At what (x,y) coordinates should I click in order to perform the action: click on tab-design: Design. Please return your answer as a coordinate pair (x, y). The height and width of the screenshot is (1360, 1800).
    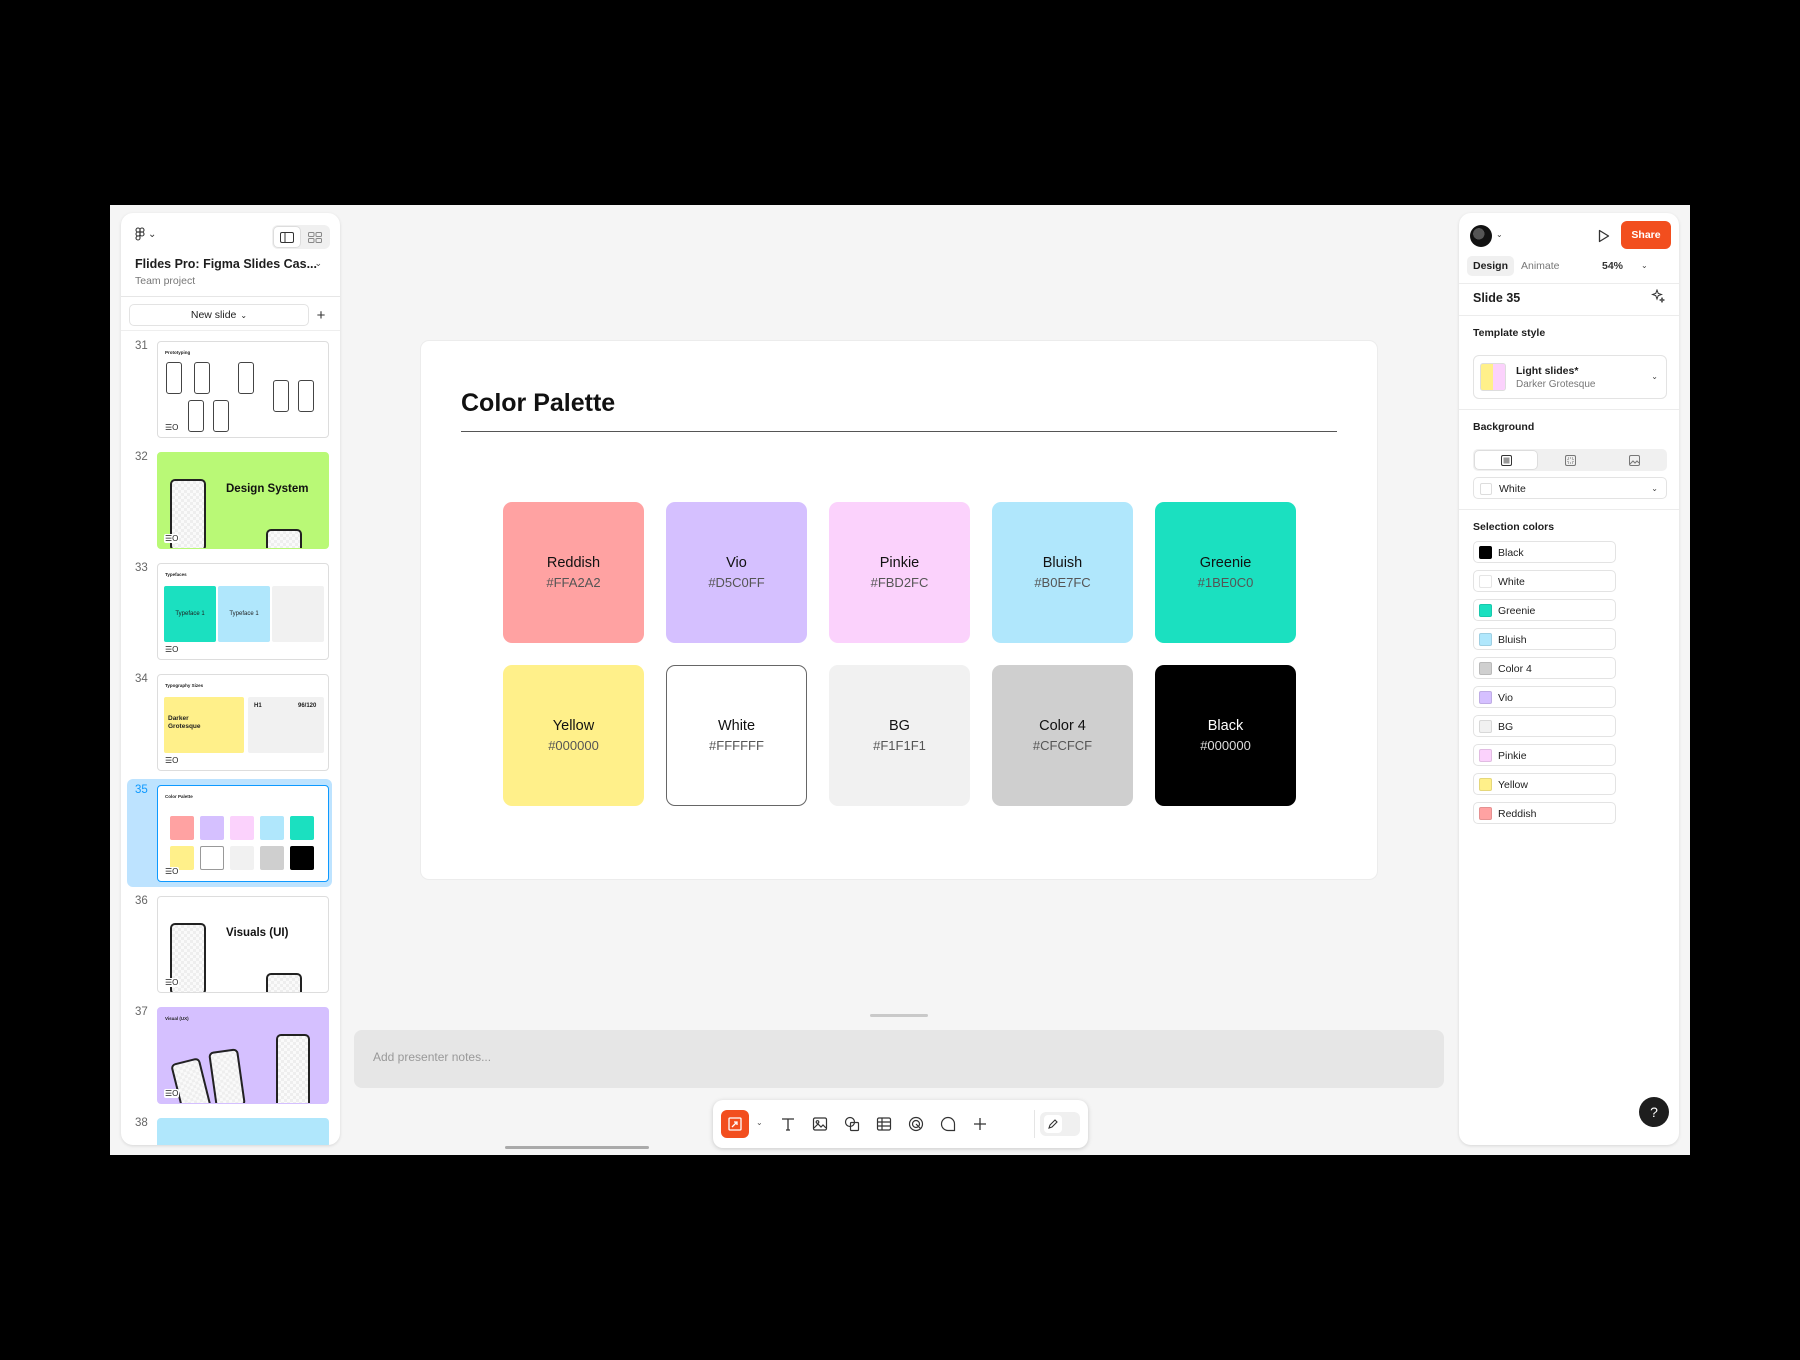
    Looking at the image, I should click on (1491, 266).